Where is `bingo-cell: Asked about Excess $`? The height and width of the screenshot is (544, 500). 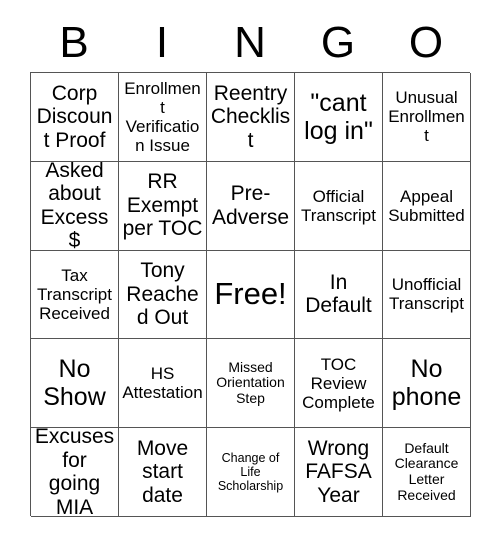
bingo-cell: Asked about Excess $ is located at coordinates (75, 206).